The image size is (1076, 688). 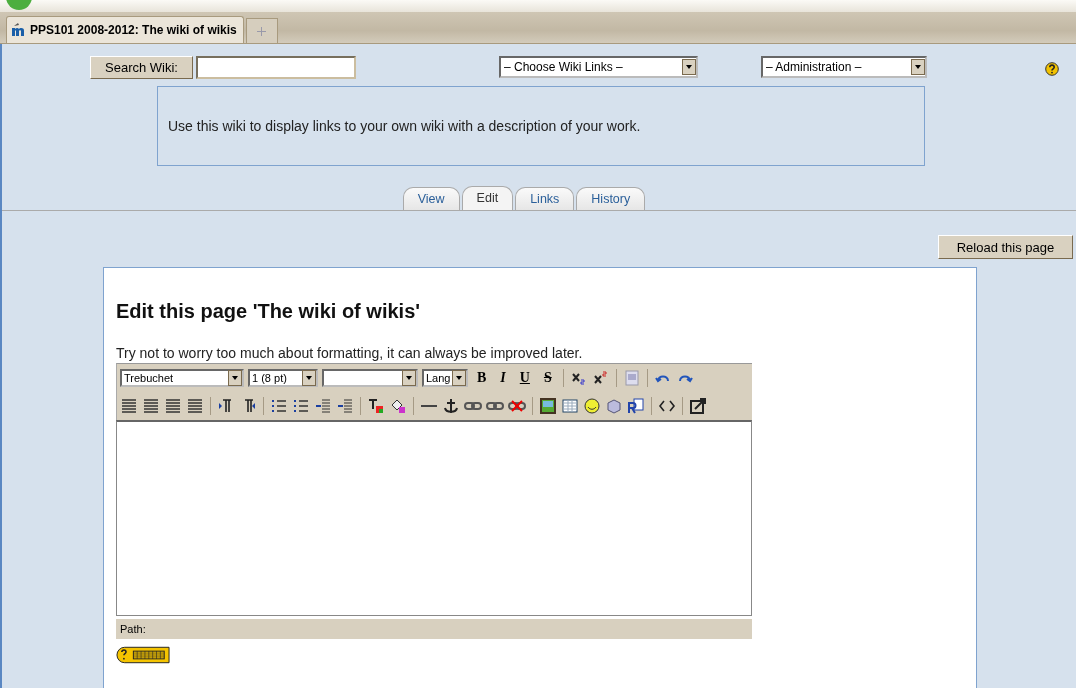 I want to click on ordered-list-icon, so click(x=279, y=406).